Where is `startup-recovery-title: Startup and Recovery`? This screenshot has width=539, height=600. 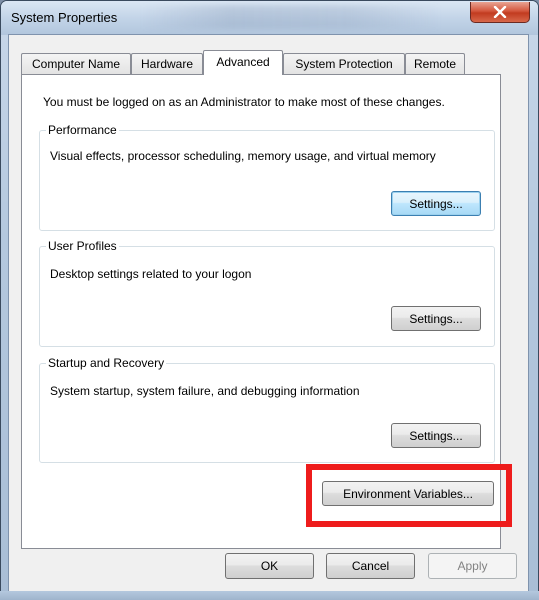
startup-recovery-title: Startup and Recovery is located at coordinates (106, 363).